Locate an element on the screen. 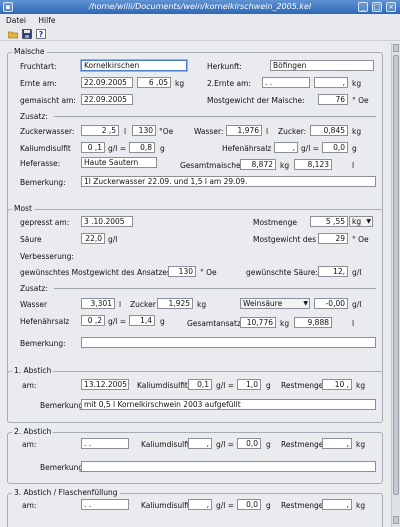 The width and height of the screenshot is (400, 527). abstich1-legend: 1. Abstich is located at coordinates (33, 370).